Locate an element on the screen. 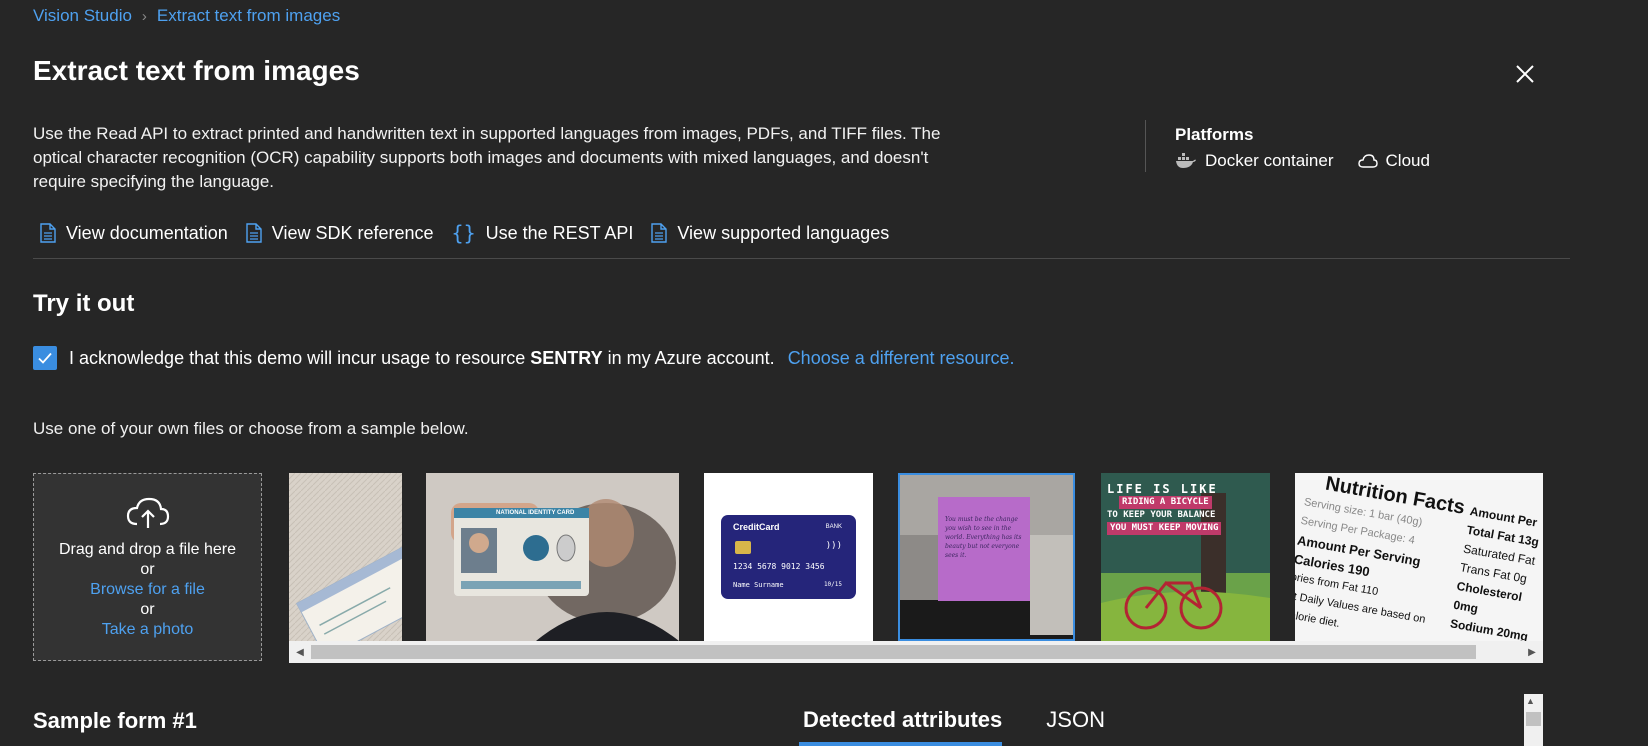 Image resolution: width=1648 pixels, height=746 pixels. sample-thumbnail-id-card: NATIONAL IDENTITY CARD is located at coordinates (552, 557).